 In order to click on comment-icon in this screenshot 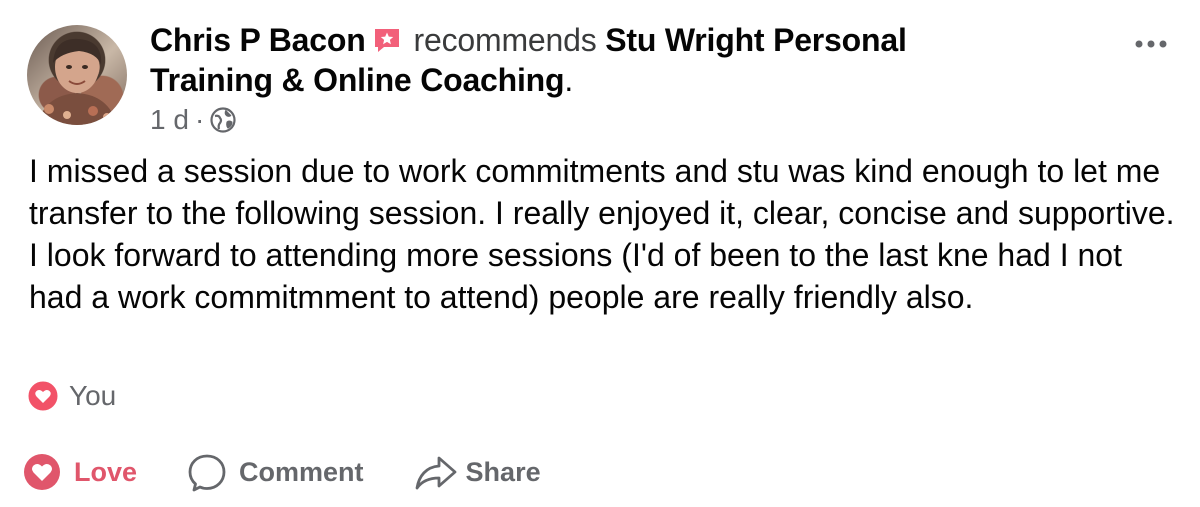, I will do `click(207, 472)`.